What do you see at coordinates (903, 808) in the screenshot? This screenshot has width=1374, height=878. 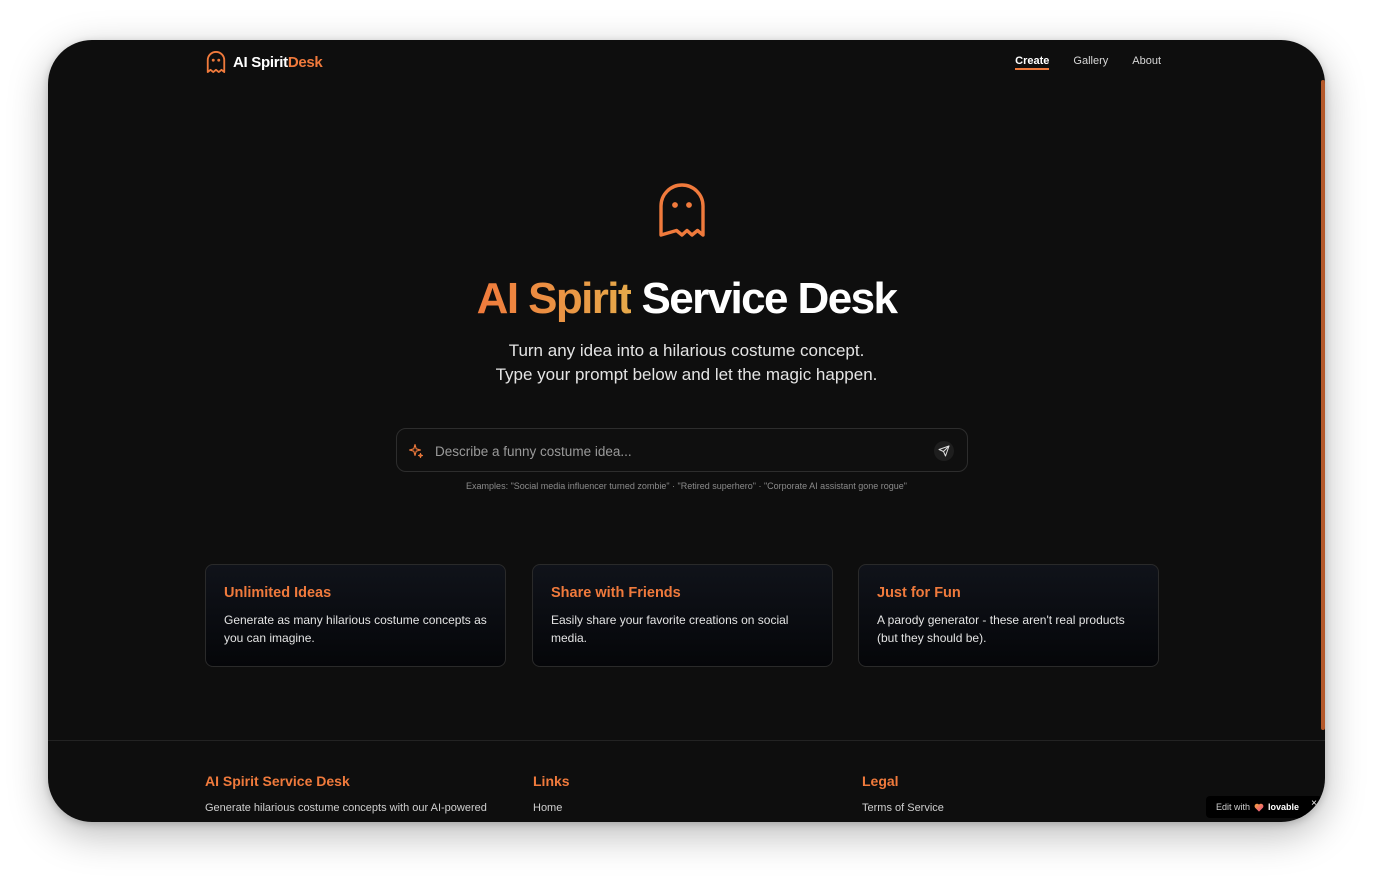 I see `footer-link-terms: Terms of Service` at bounding box center [903, 808].